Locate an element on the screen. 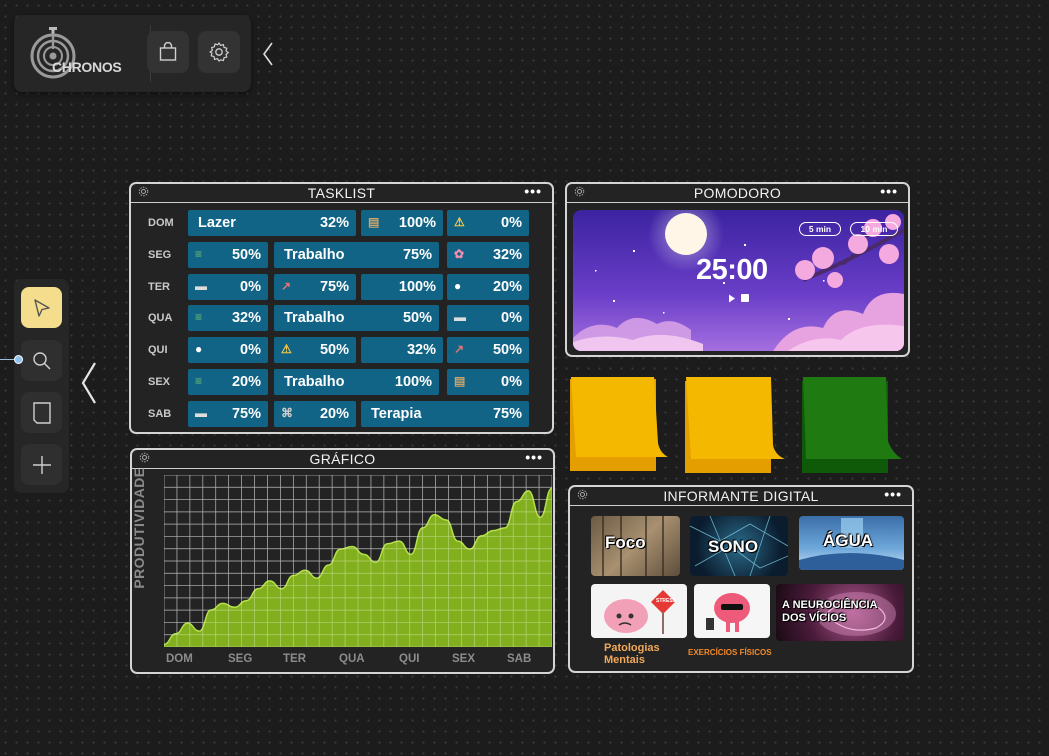  day-label: SAB is located at coordinates (160, 413).